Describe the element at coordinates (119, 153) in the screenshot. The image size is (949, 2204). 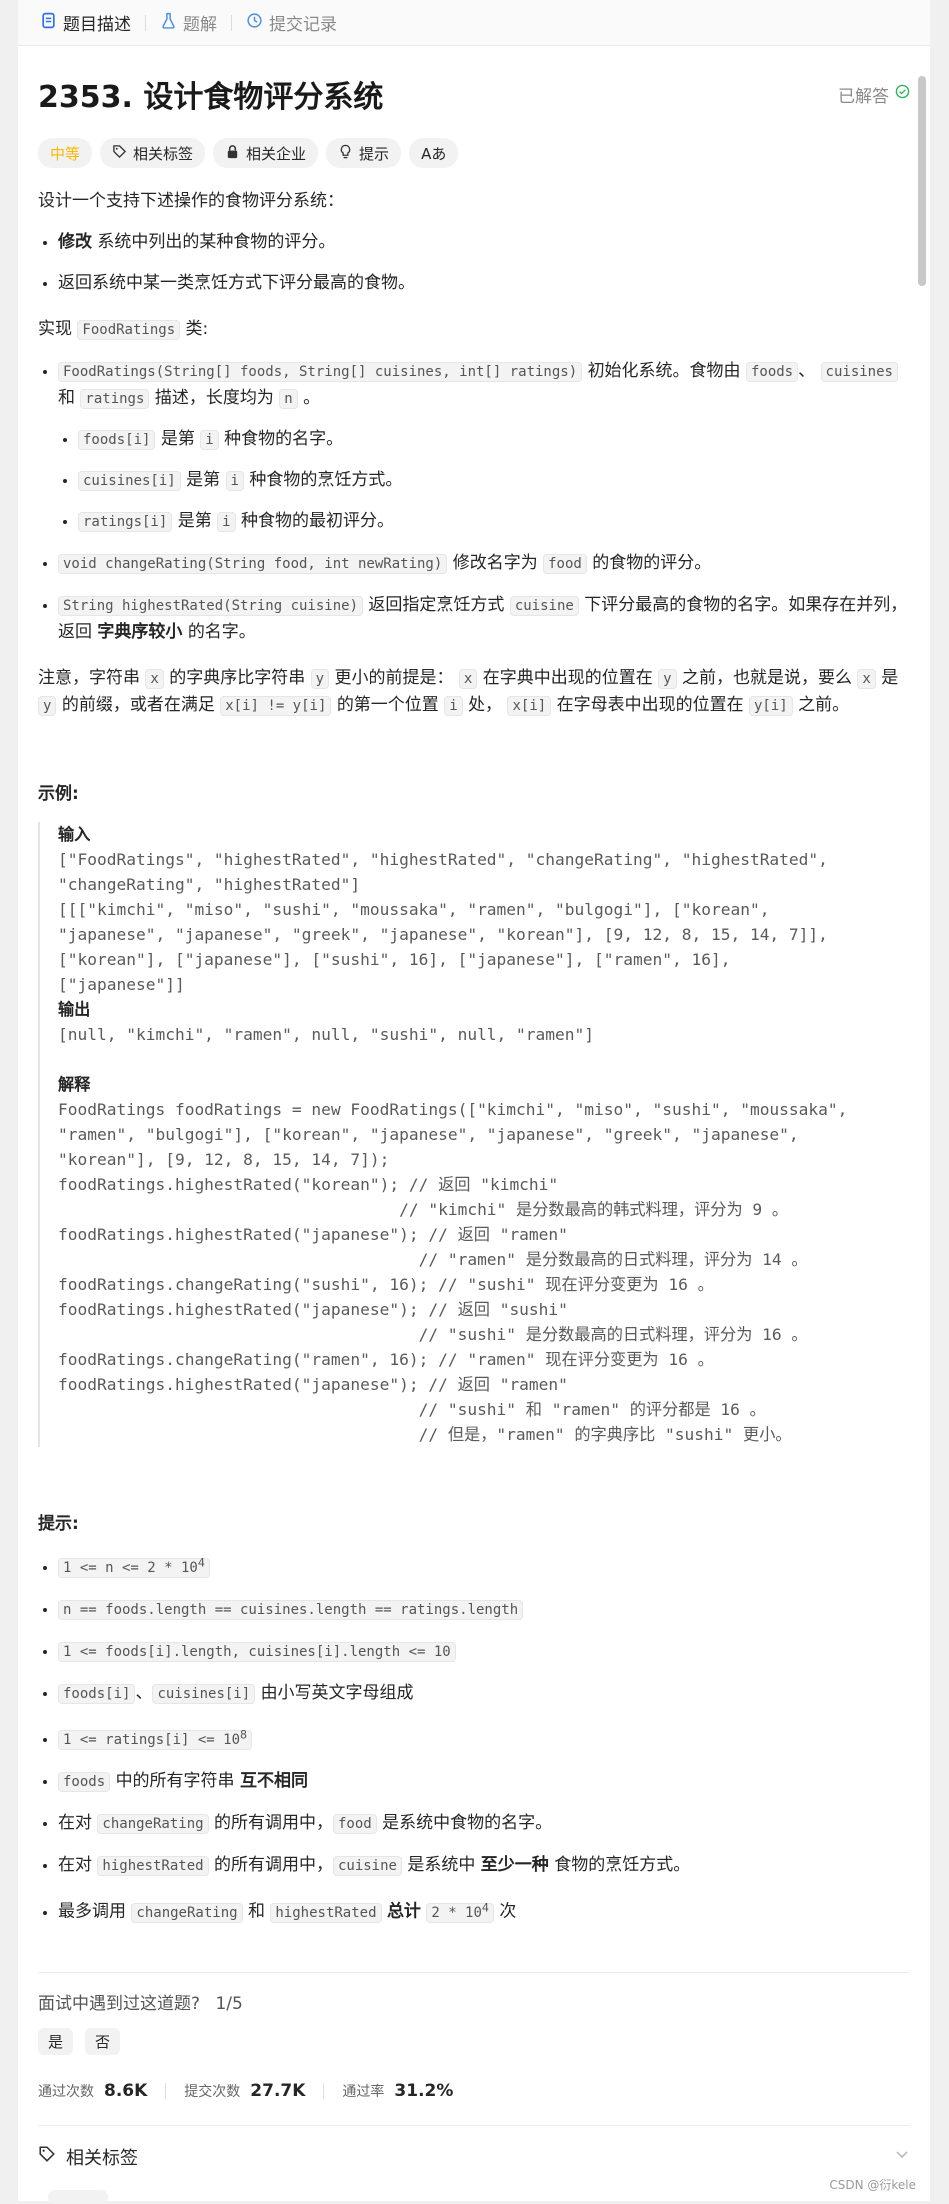
I see `tag-icon` at that location.